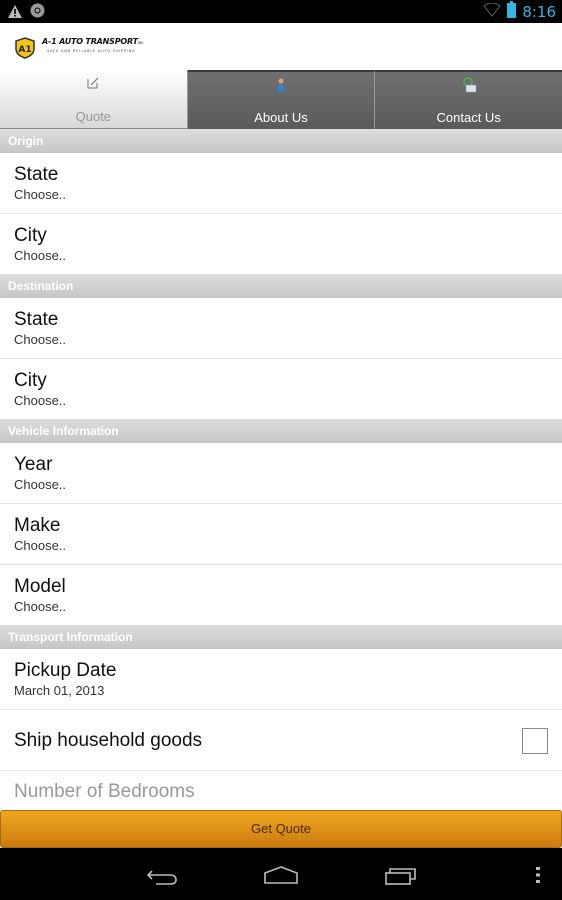 Image resolution: width=562 pixels, height=900 pixels. What do you see at coordinates (281, 183) in the screenshot?
I see `origin-state-select: State Choose..` at bounding box center [281, 183].